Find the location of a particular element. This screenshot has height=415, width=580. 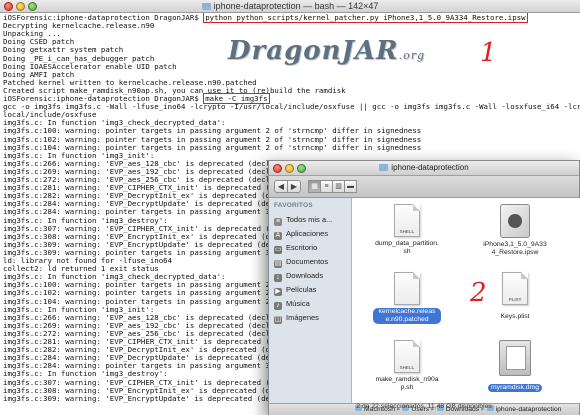

sidebar-item-label: Documentos is located at coordinates (307, 261).